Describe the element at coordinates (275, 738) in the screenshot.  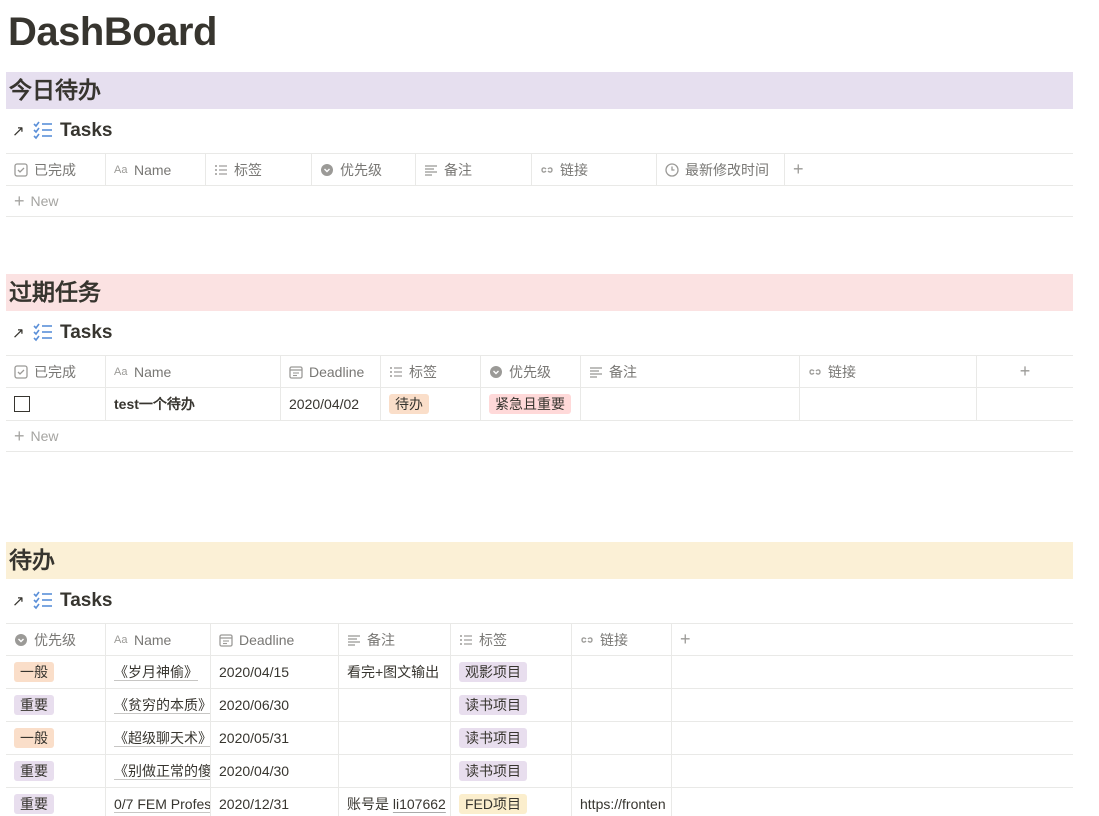
I see `deadline-cell: 2020/05/31` at that location.